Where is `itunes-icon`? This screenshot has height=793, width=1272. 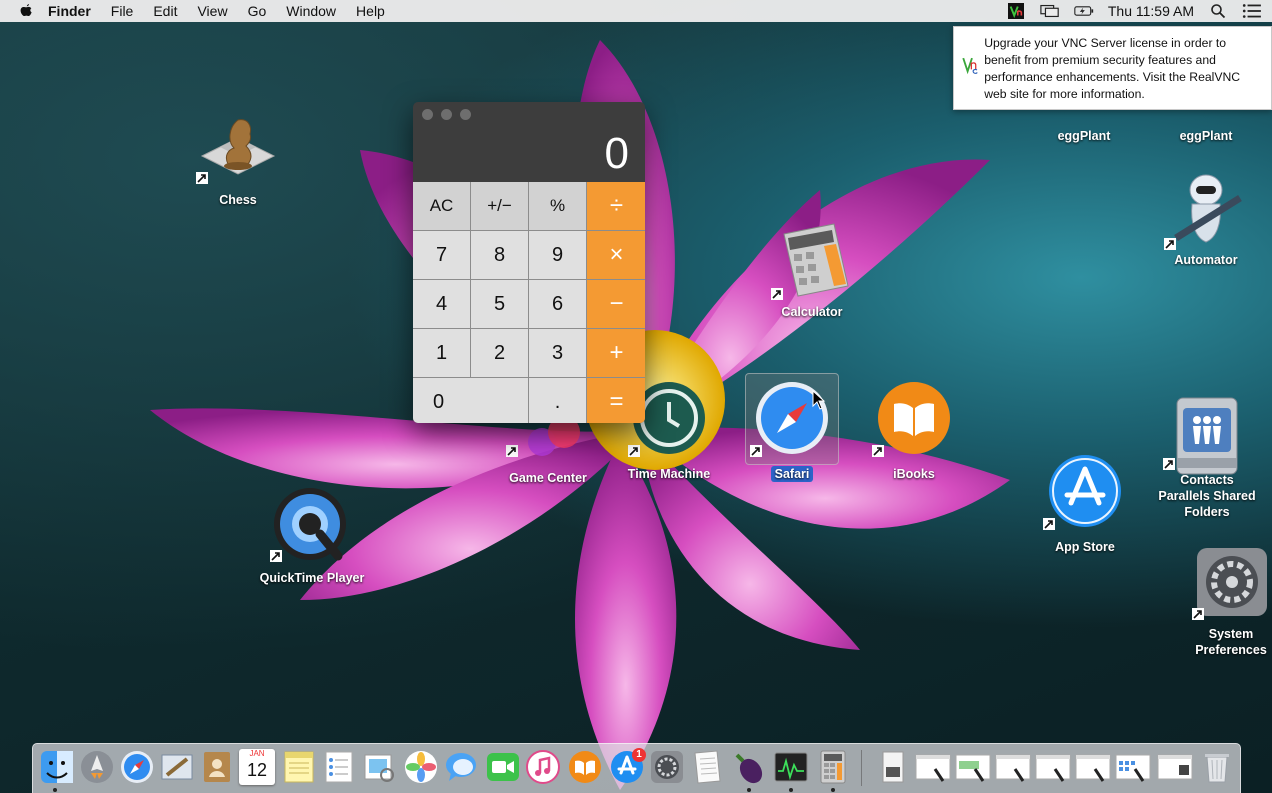
itunes-icon is located at coordinates (543, 767).